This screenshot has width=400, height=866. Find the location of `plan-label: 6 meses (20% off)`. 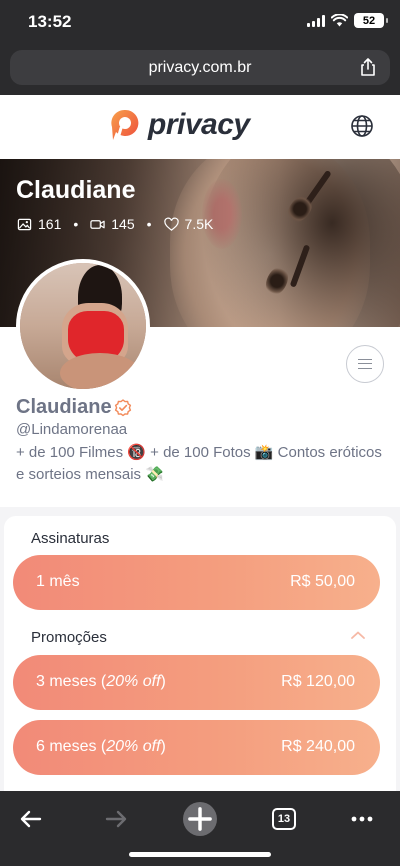

plan-label: 6 meses (20% off) is located at coordinates (101, 746).